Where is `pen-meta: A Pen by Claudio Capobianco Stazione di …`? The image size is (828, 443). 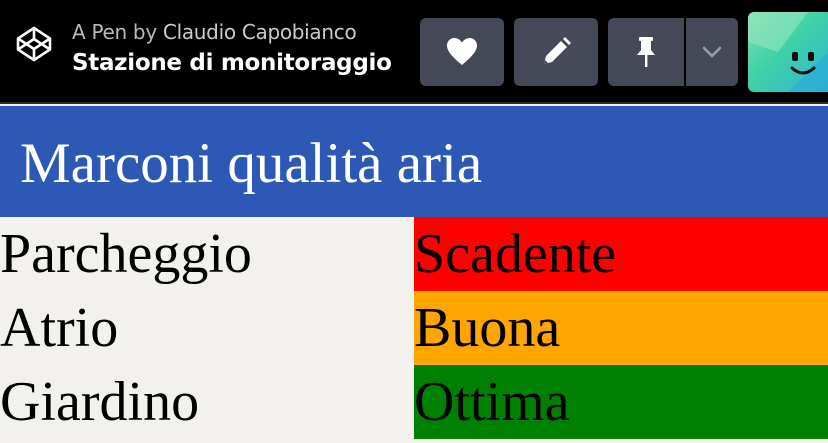 pen-meta: A Pen by Claudio Capobianco Stazione di … is located at coordinates (232, 49).